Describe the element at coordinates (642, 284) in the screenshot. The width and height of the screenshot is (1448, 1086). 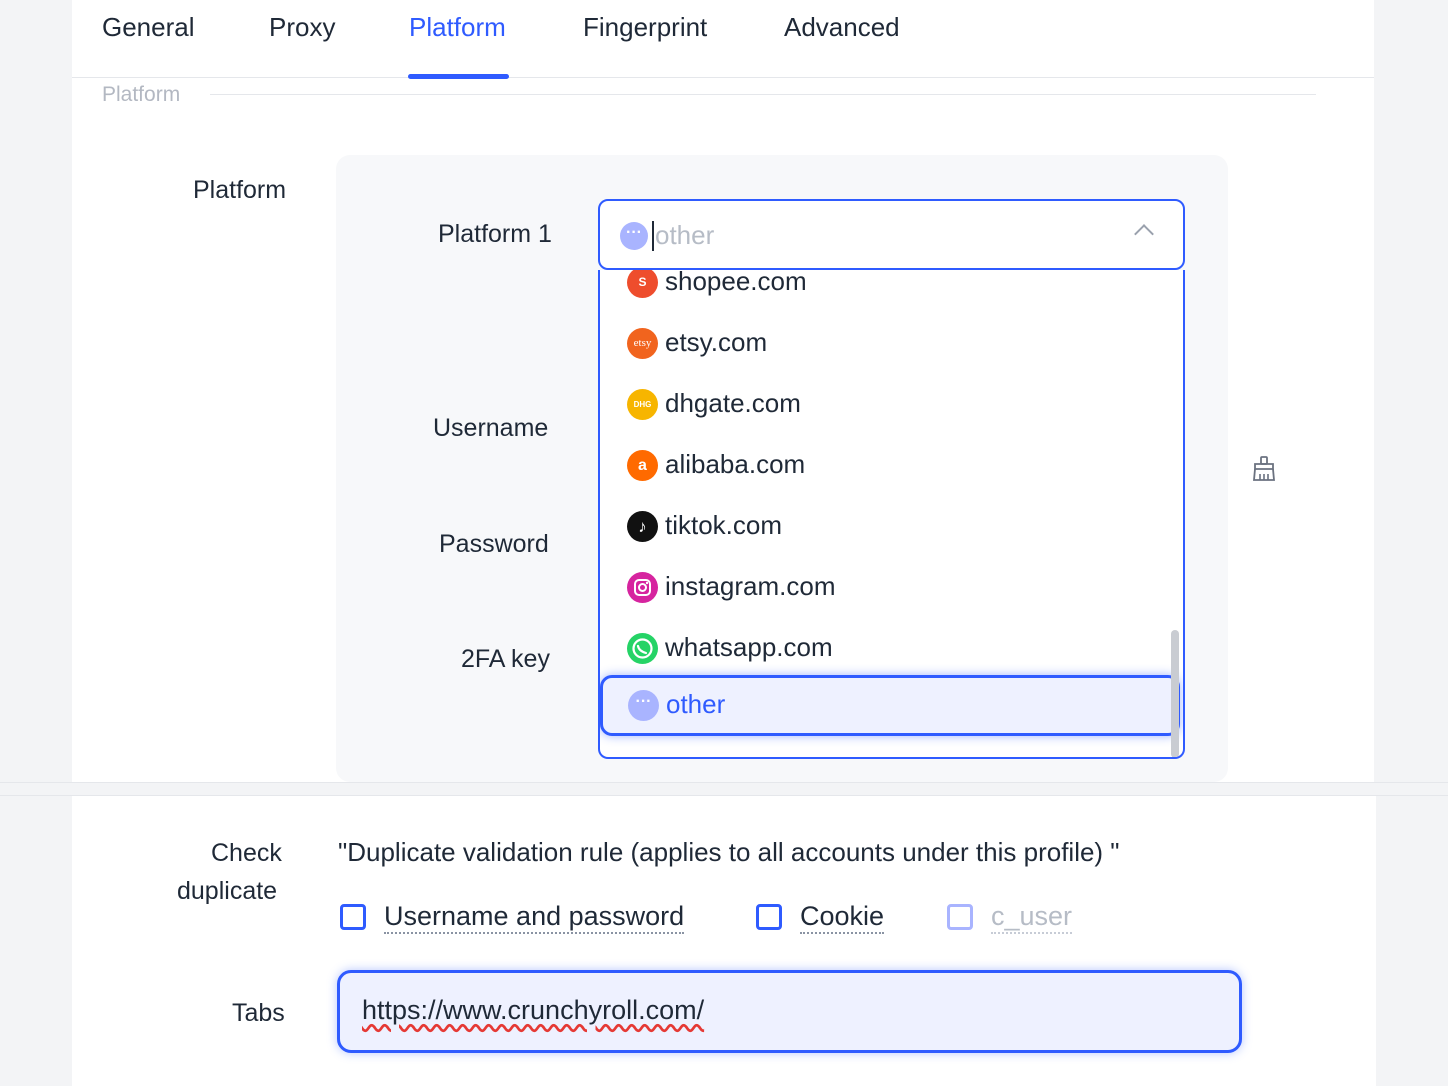
I see `shopee-icon: S` at that location.